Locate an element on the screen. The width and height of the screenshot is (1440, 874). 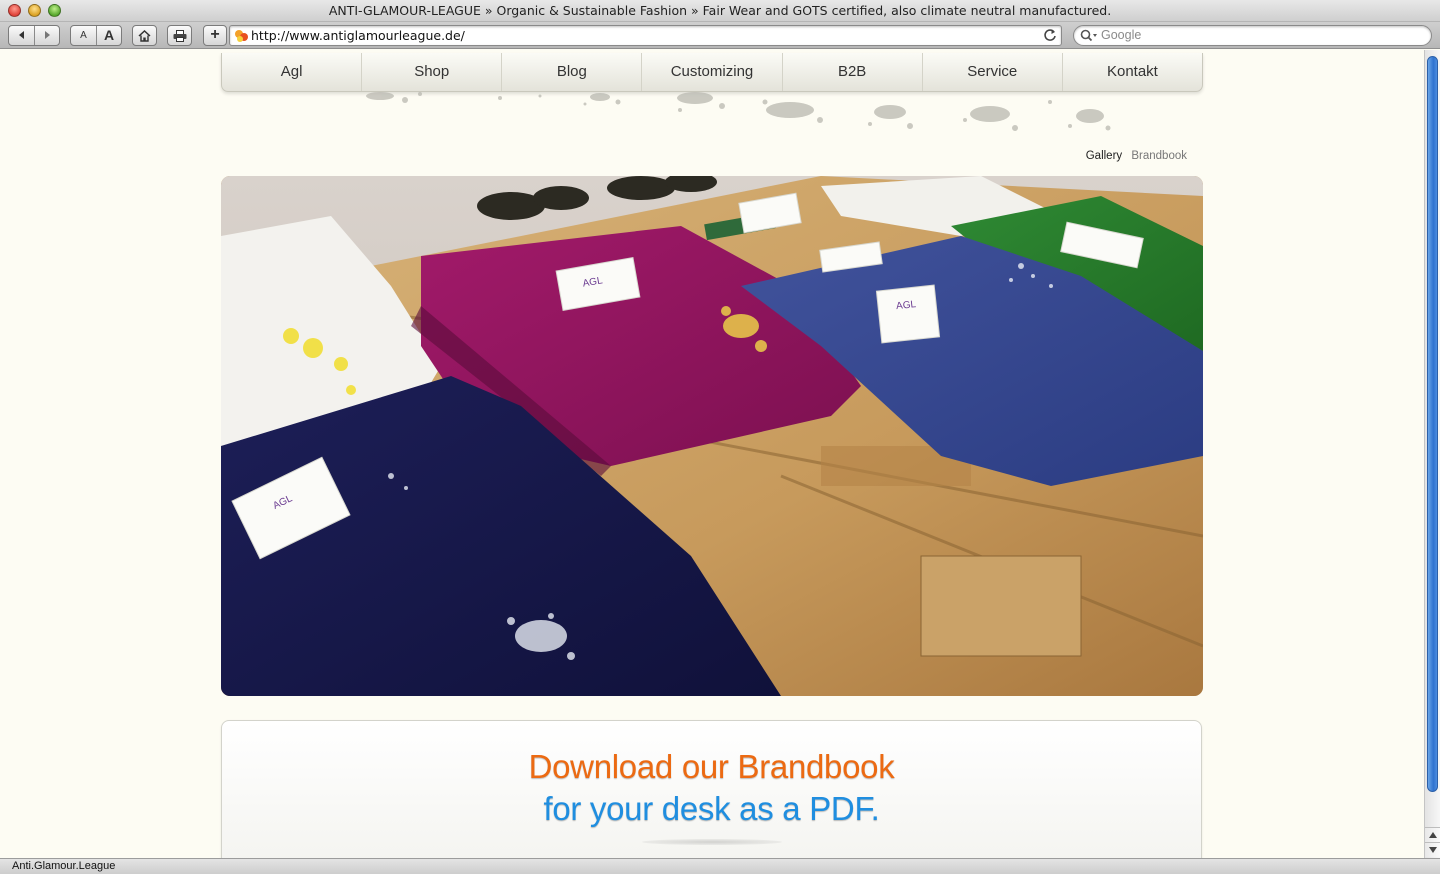
nav-item-shop: Shop is located at coordinates (432, 72).